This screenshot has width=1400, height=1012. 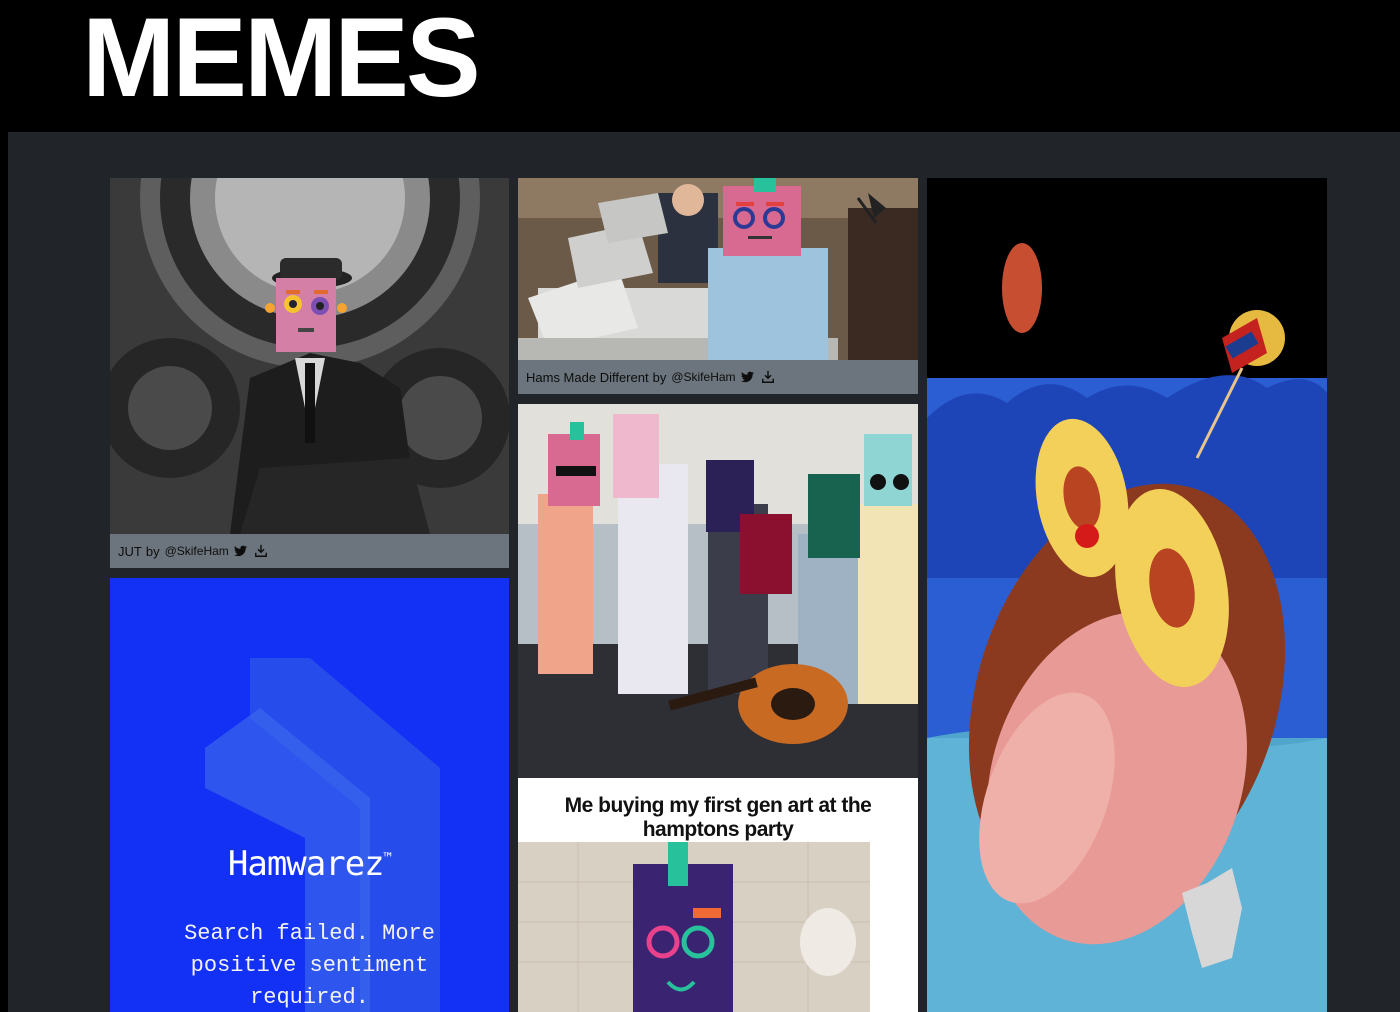 What do you see at coordinates (281, 60) in the screenshot?
I see `page-title: MEMES` at bounding box center [281, 60].